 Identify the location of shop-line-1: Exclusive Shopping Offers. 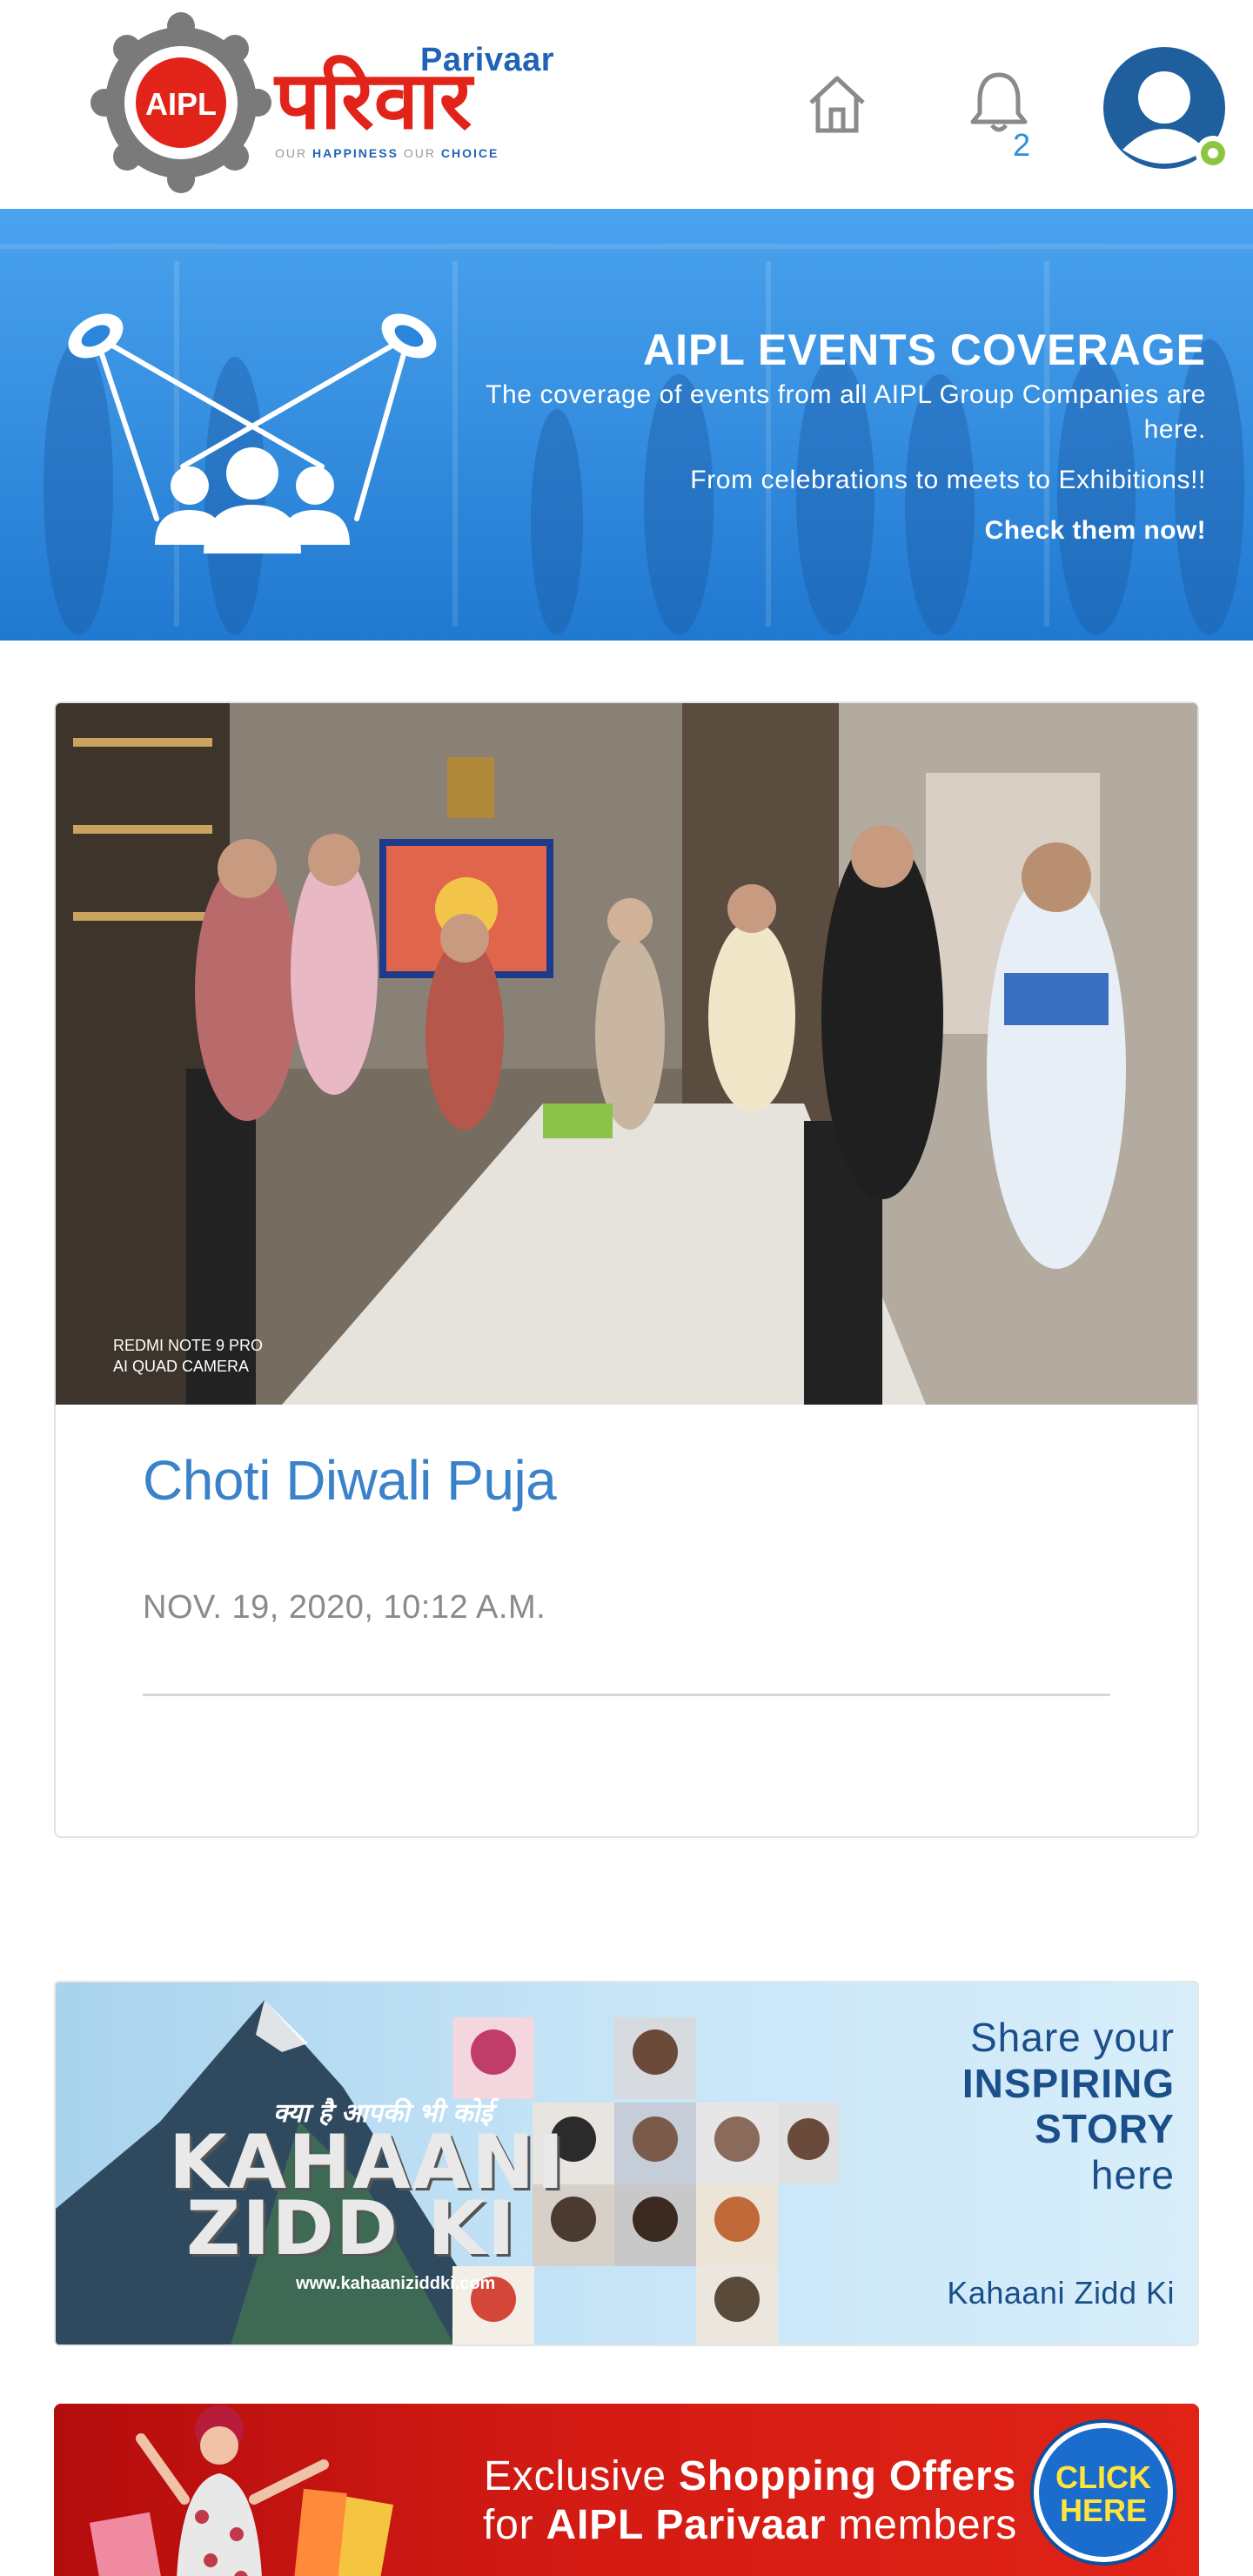
(750, 2476).